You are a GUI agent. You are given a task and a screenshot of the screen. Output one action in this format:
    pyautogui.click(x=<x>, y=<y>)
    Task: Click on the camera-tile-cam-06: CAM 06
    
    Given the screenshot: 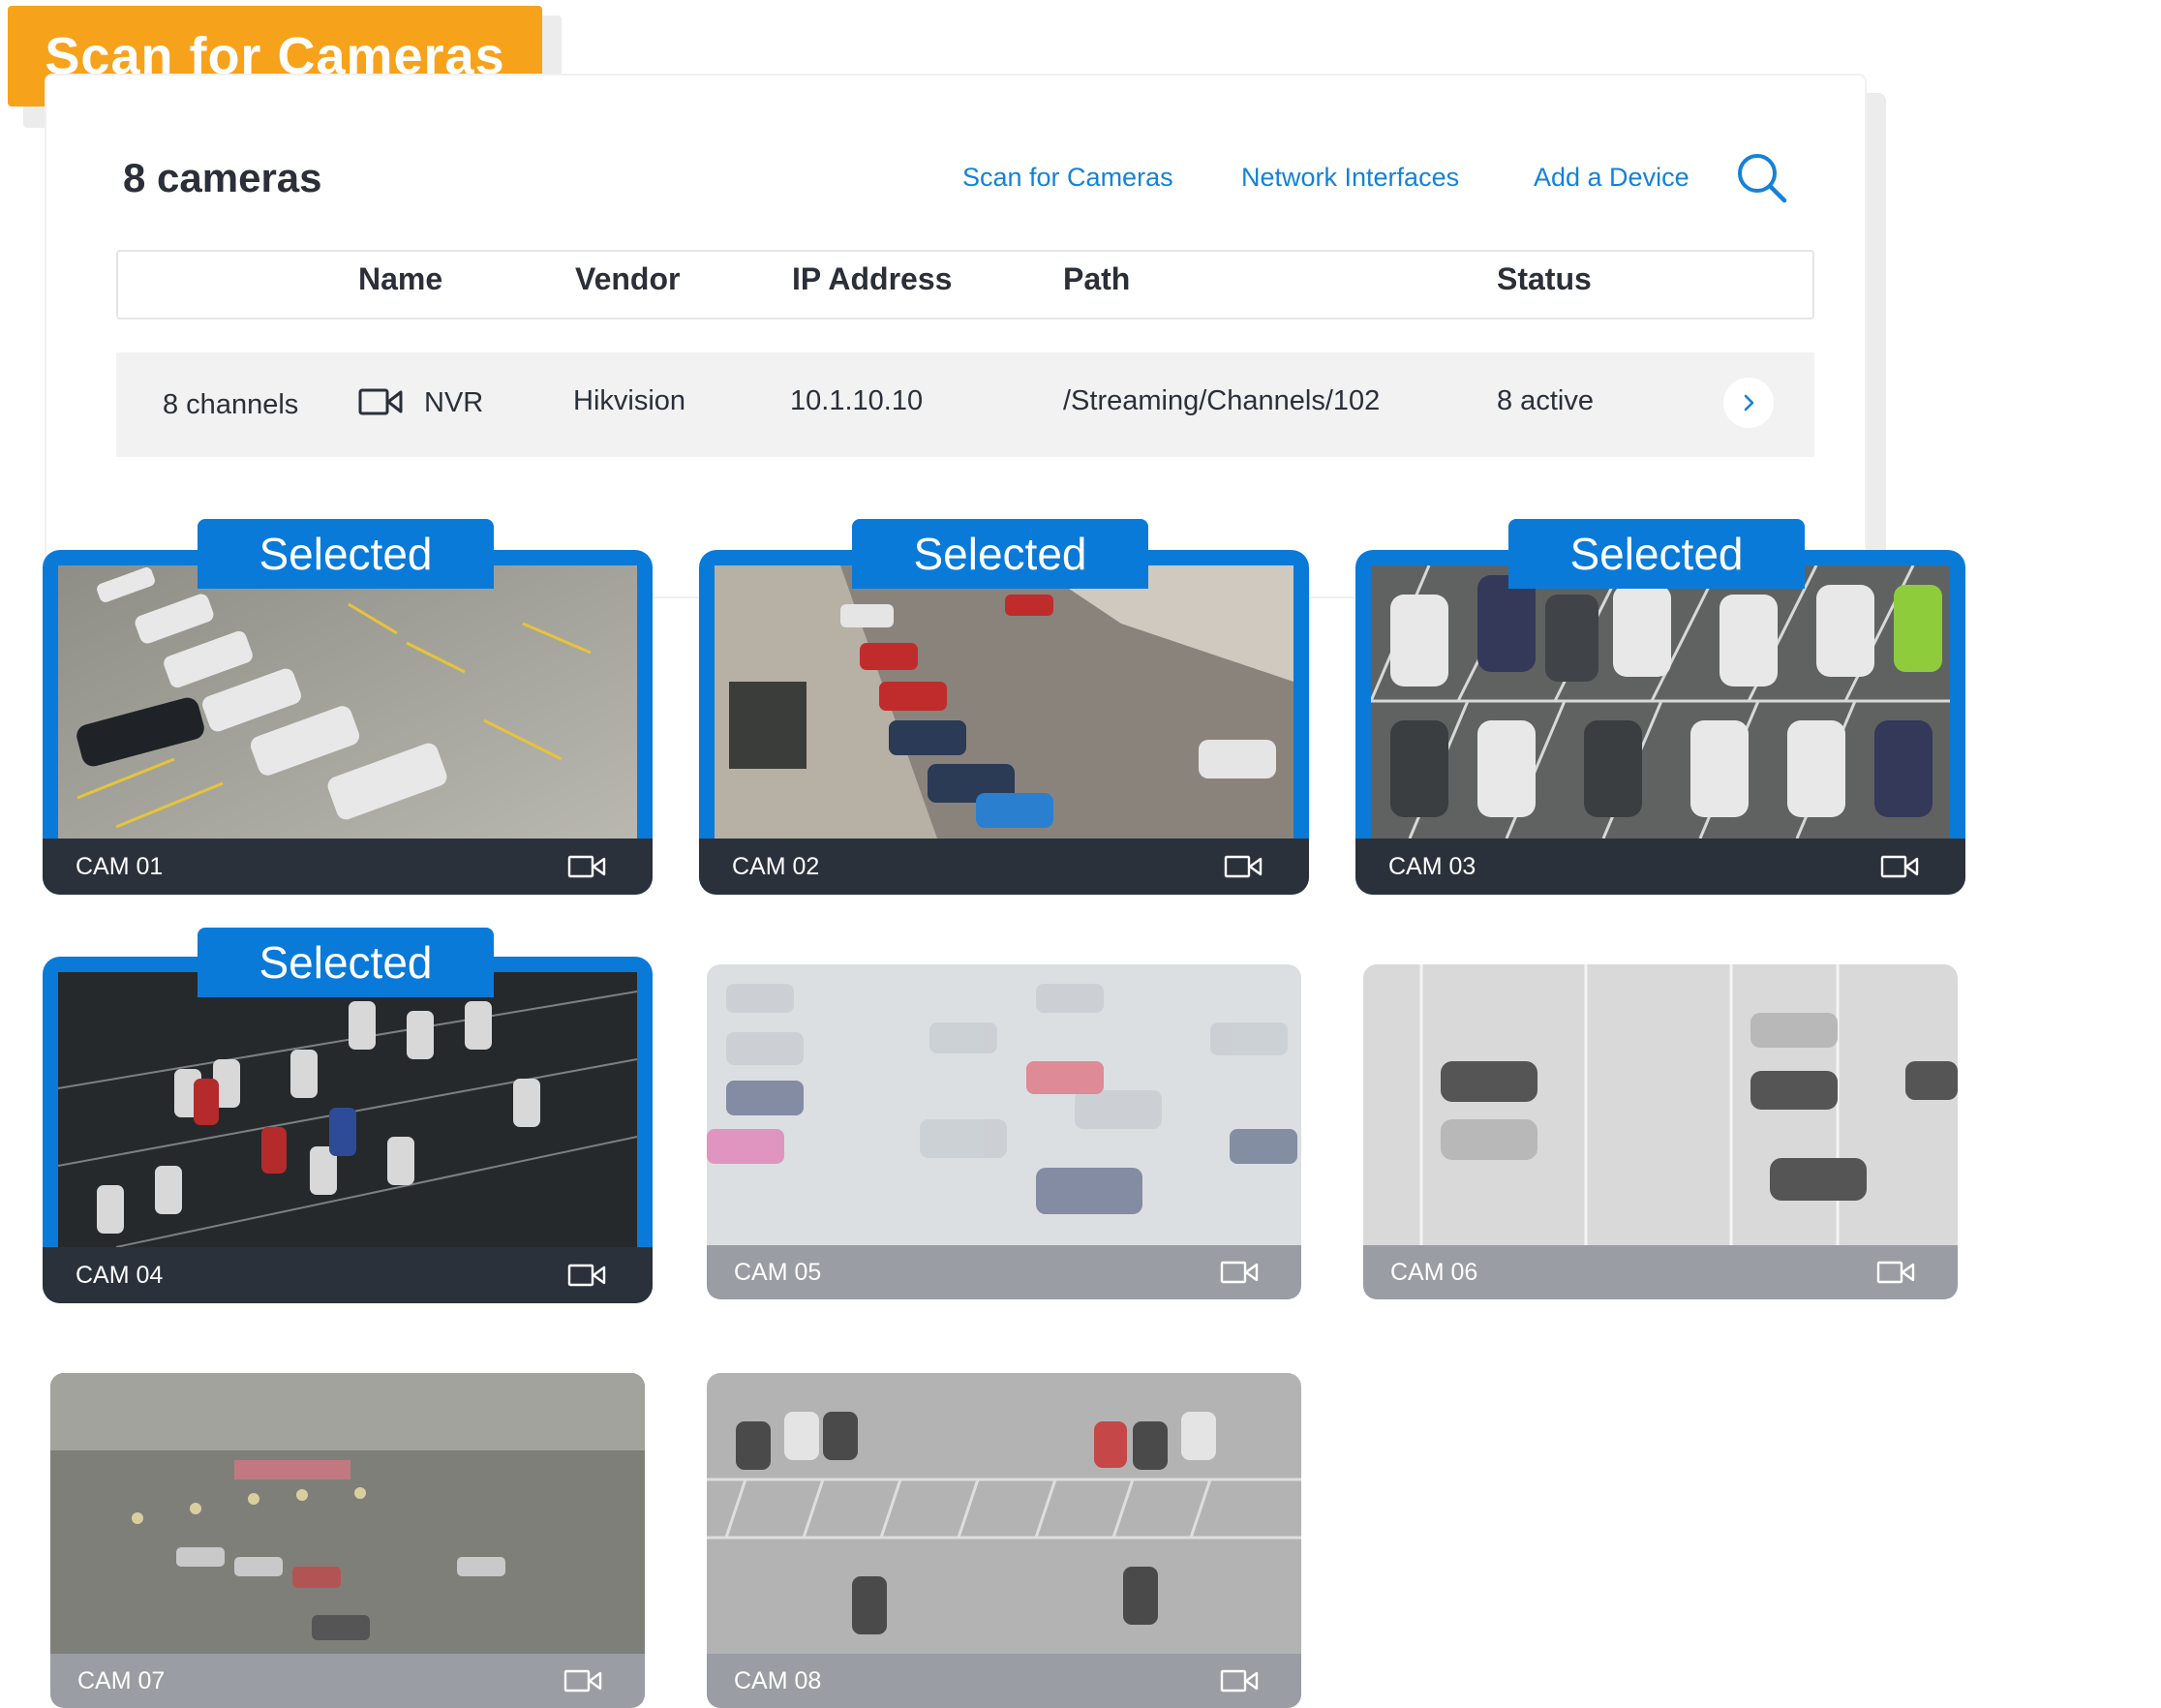 What is the action you would take?
    pyautogui.click(x=1660, y=1131)
    